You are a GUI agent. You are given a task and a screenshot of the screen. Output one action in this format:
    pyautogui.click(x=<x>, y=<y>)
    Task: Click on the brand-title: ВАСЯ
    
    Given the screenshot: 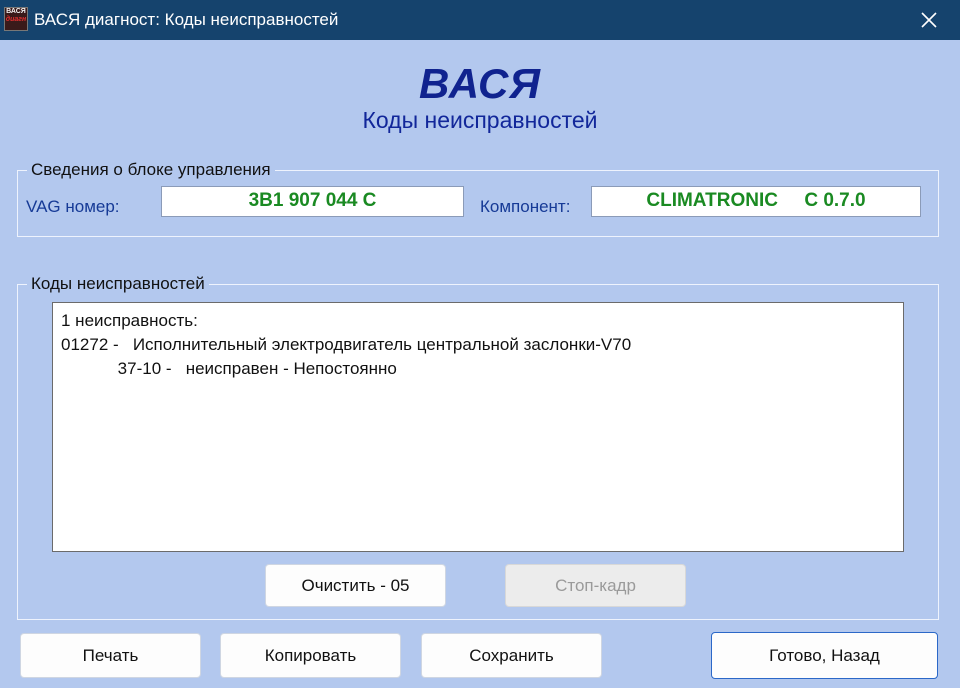 What is the action you would take?
    pyautogui.click(x=480, y=83)
    